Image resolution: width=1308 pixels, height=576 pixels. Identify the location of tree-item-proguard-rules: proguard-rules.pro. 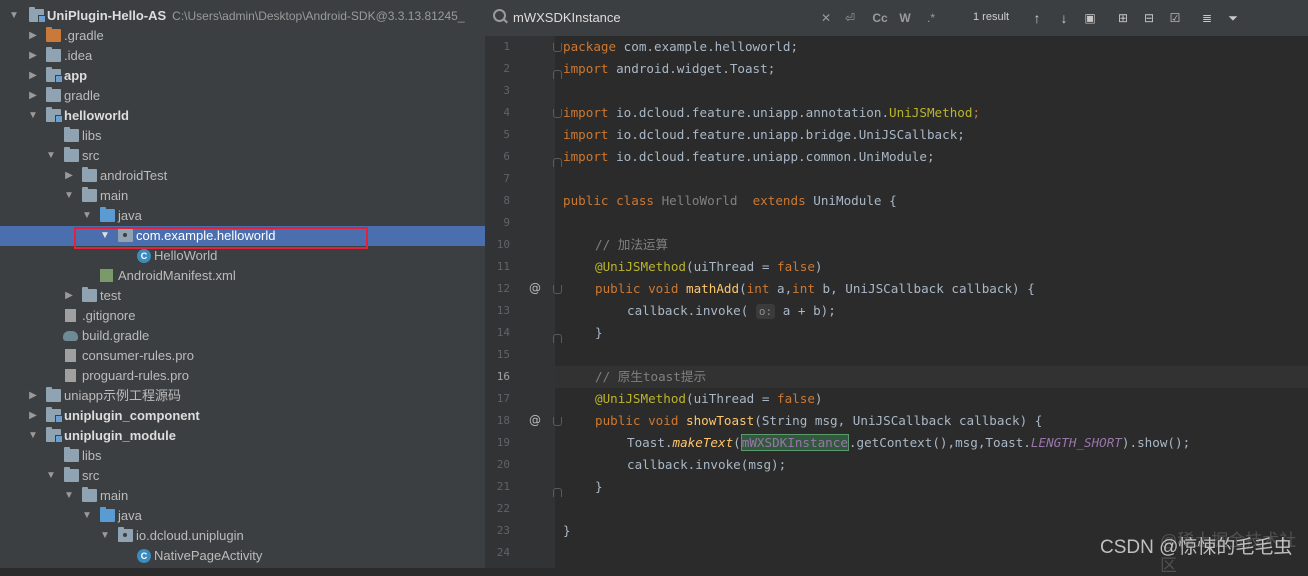
(242, 376).